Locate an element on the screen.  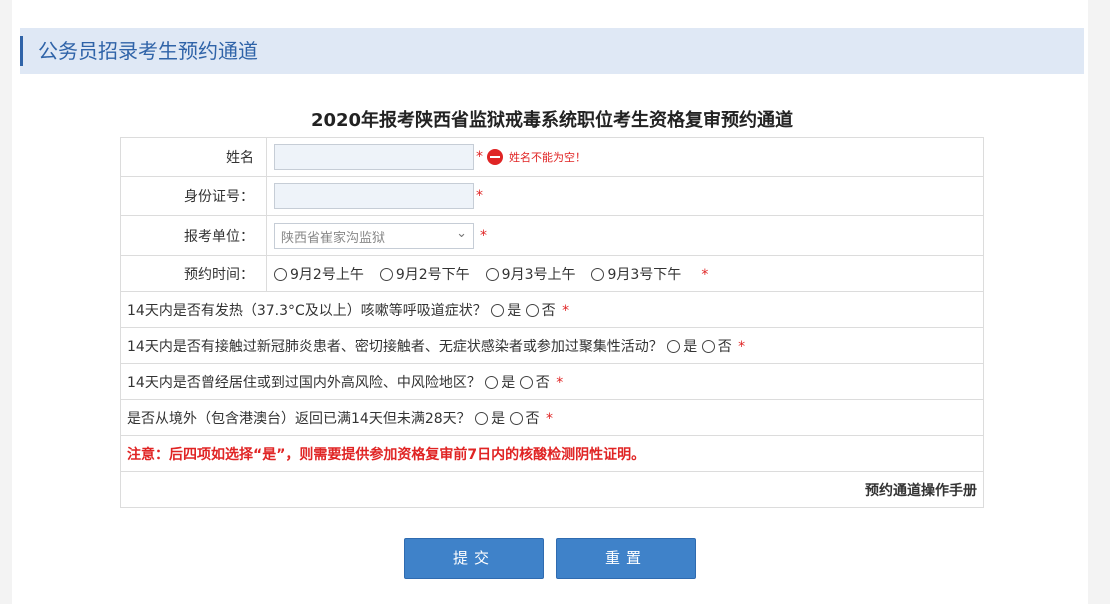
appointment-time-cell: 9月2号上午 9月2号下午 9月3号上午 9月3号下午 * is located at coordinates (625, 273).